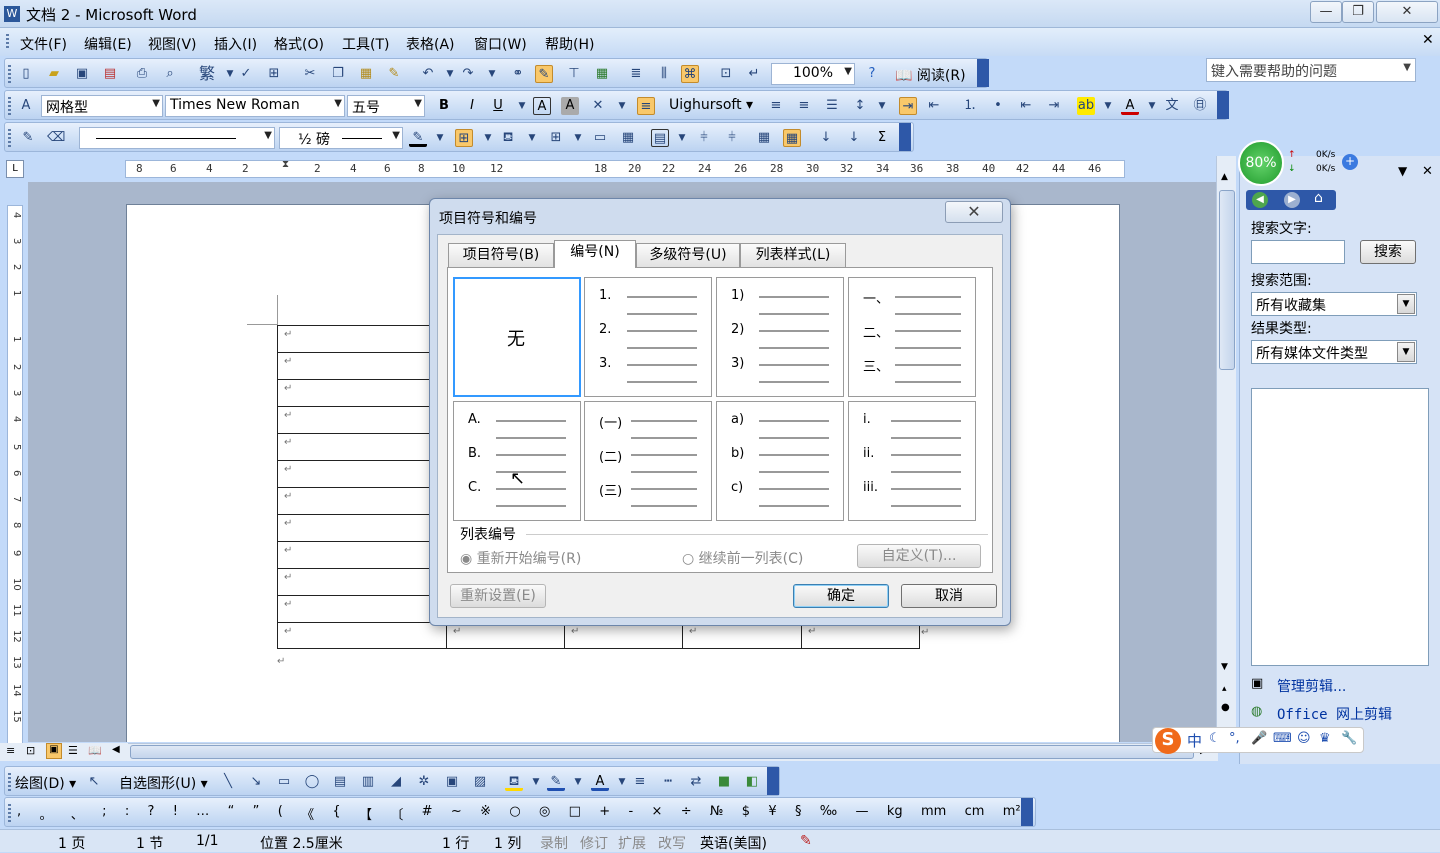 Image resolution: width=1440 pixels, height=853 pixels. What do you see at coordinates (872, 74) in the screenshot?
I see `help-icon: ?` at bounding box center [872, 74].